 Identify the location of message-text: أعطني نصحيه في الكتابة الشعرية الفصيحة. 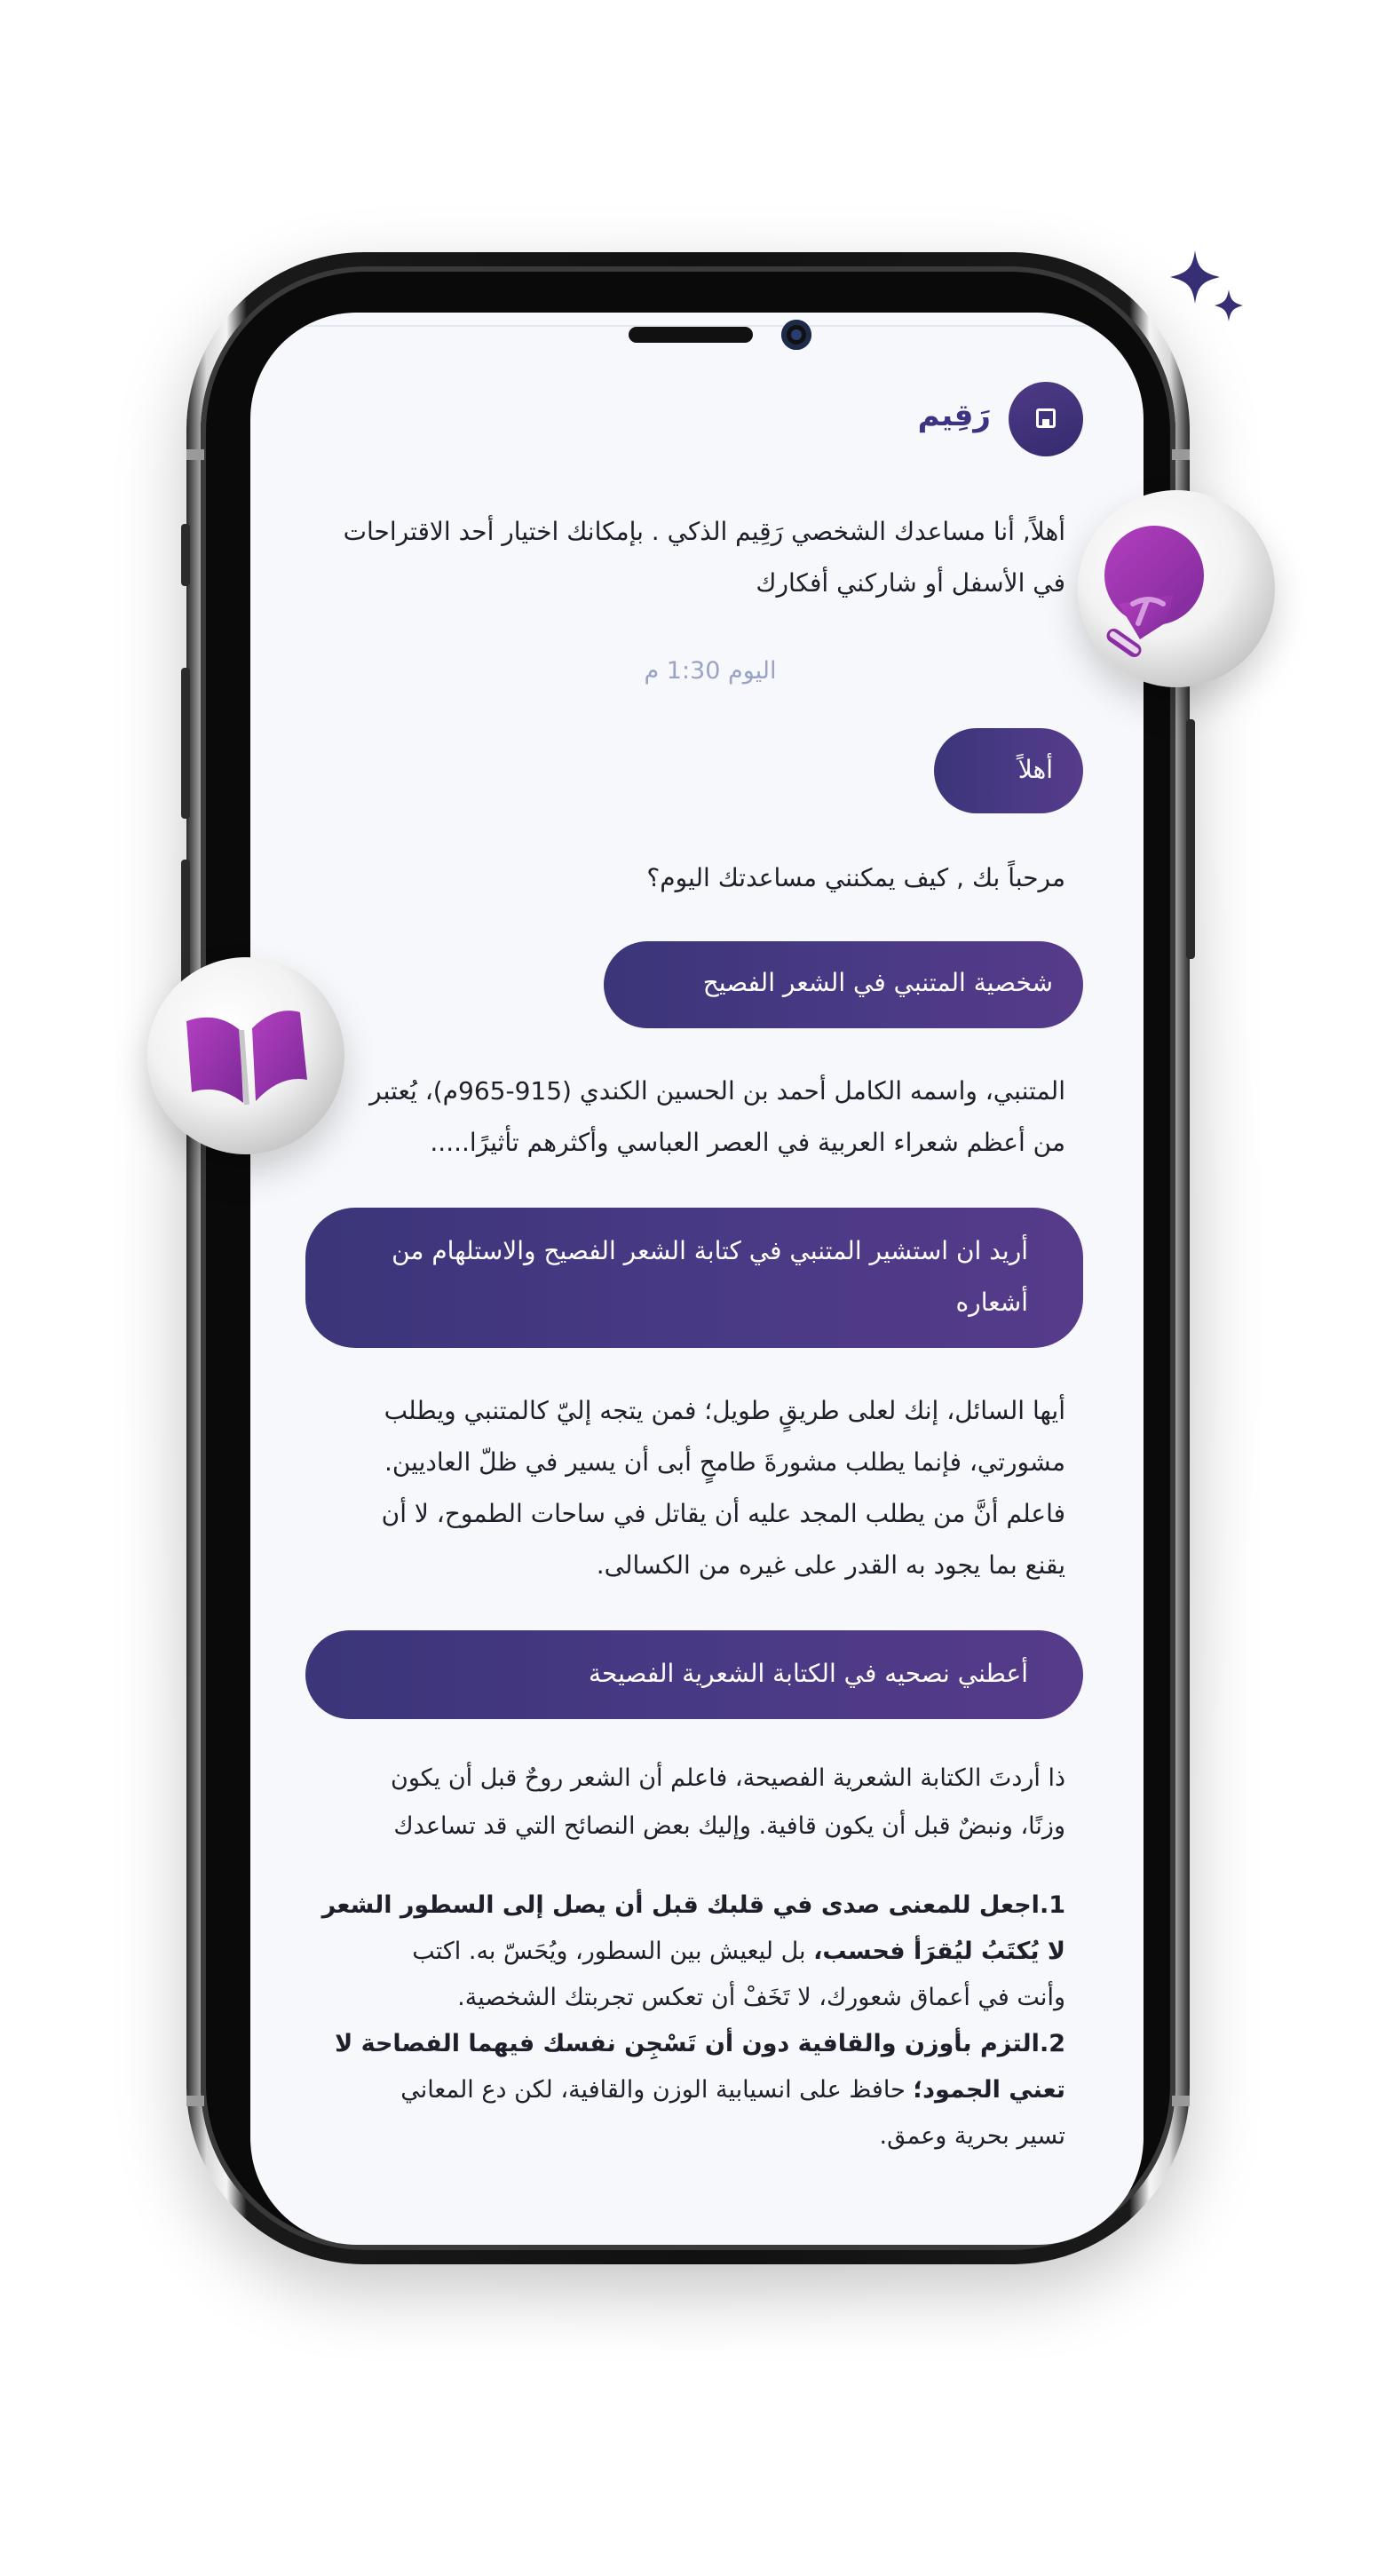
(808, 1674).